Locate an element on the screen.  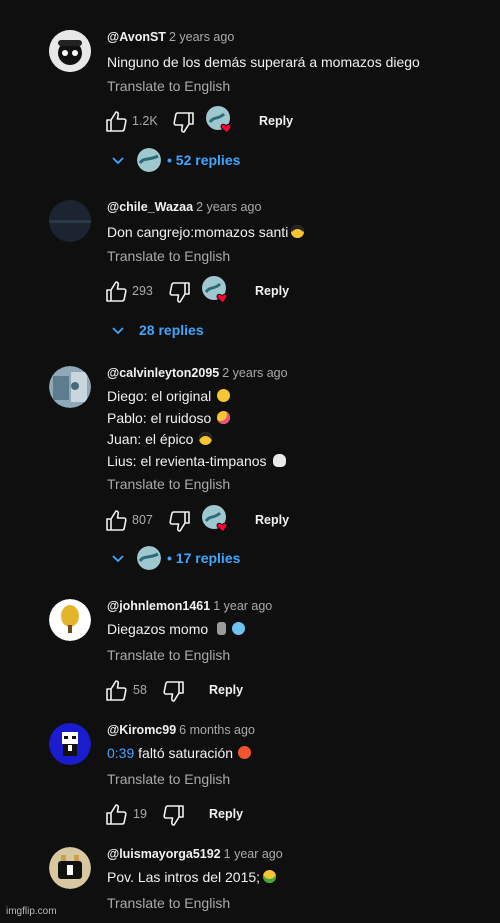
comment-meta: @luismayorga5192 1 year ago is located at coordinates (195, 854).